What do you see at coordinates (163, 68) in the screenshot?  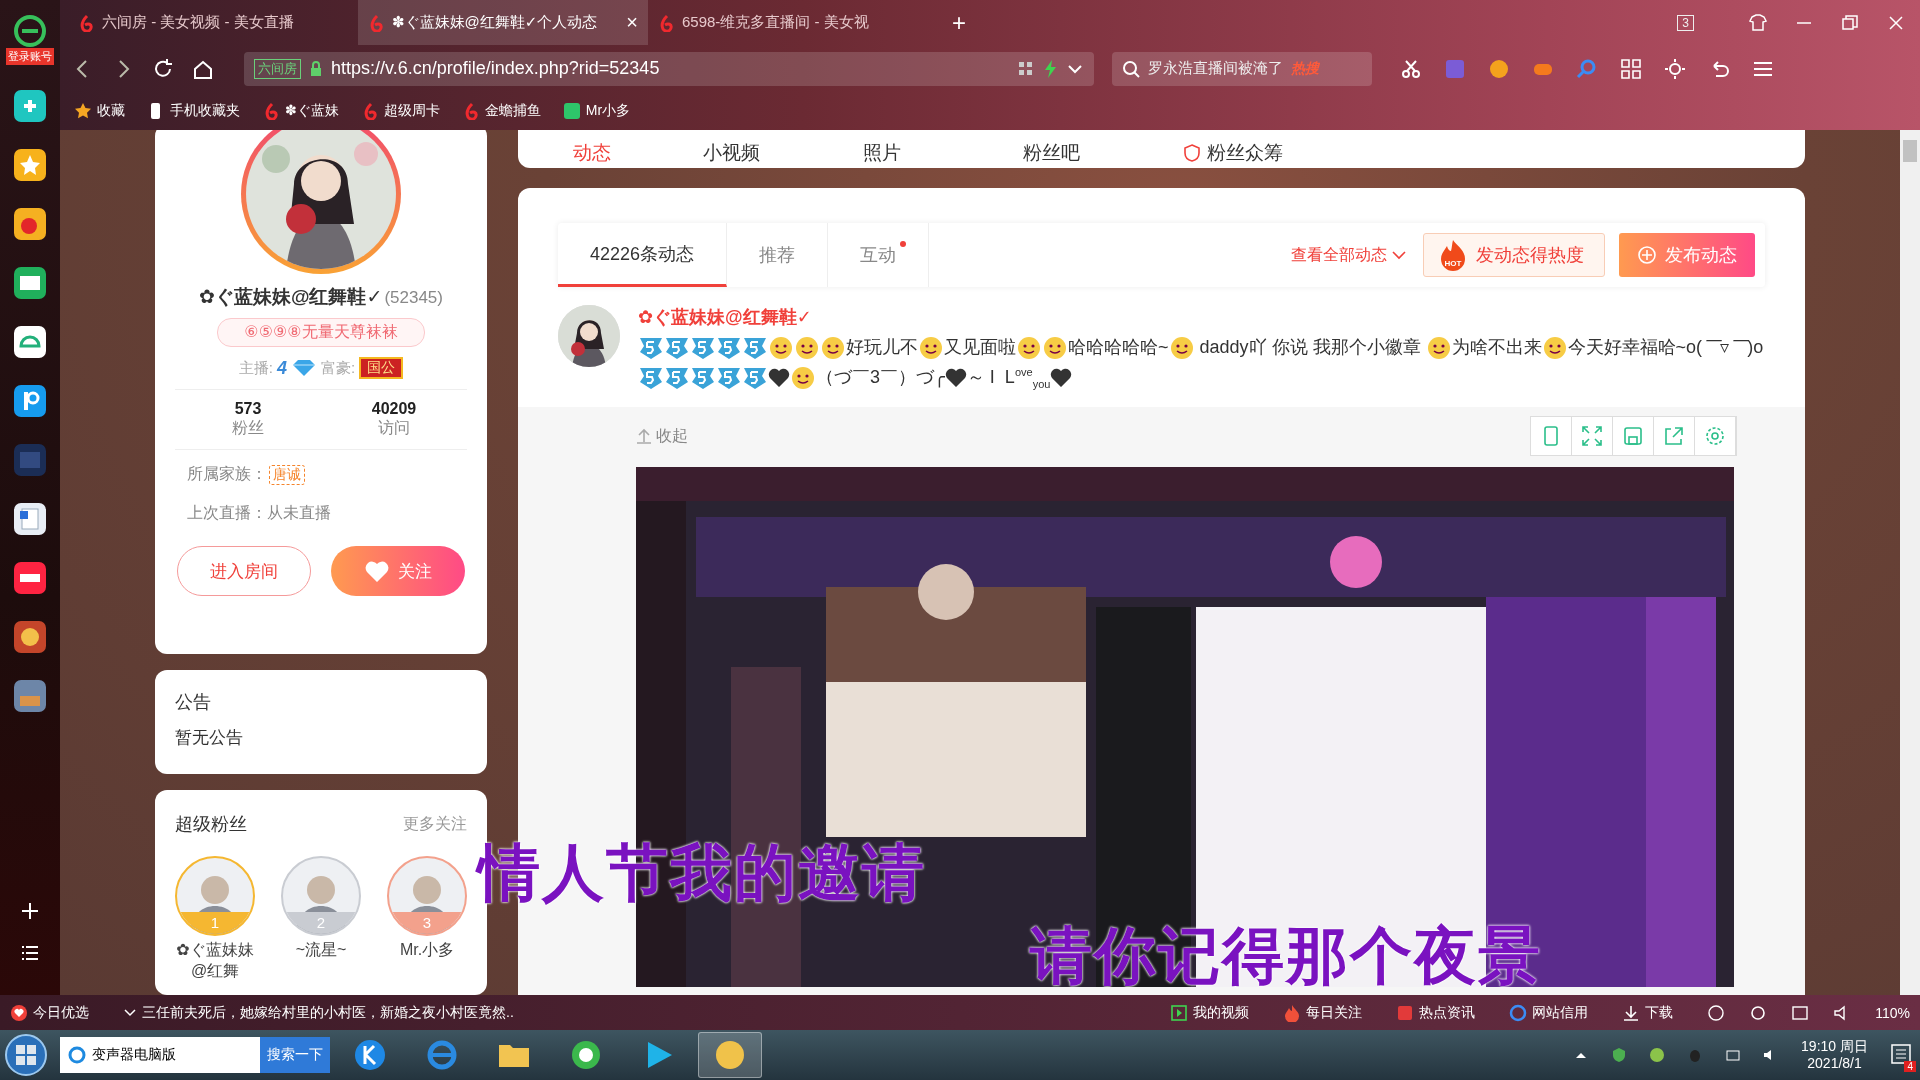 I see `refresh-icon` at bounding box center [163, 68].